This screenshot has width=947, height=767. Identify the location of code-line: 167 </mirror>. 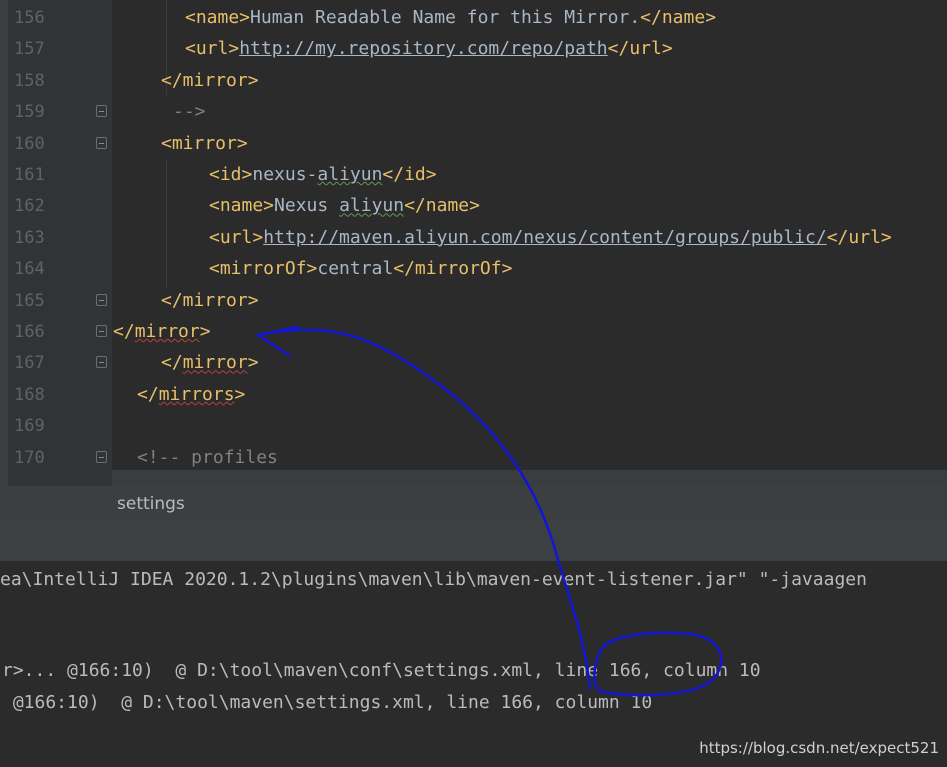
(473, 363).